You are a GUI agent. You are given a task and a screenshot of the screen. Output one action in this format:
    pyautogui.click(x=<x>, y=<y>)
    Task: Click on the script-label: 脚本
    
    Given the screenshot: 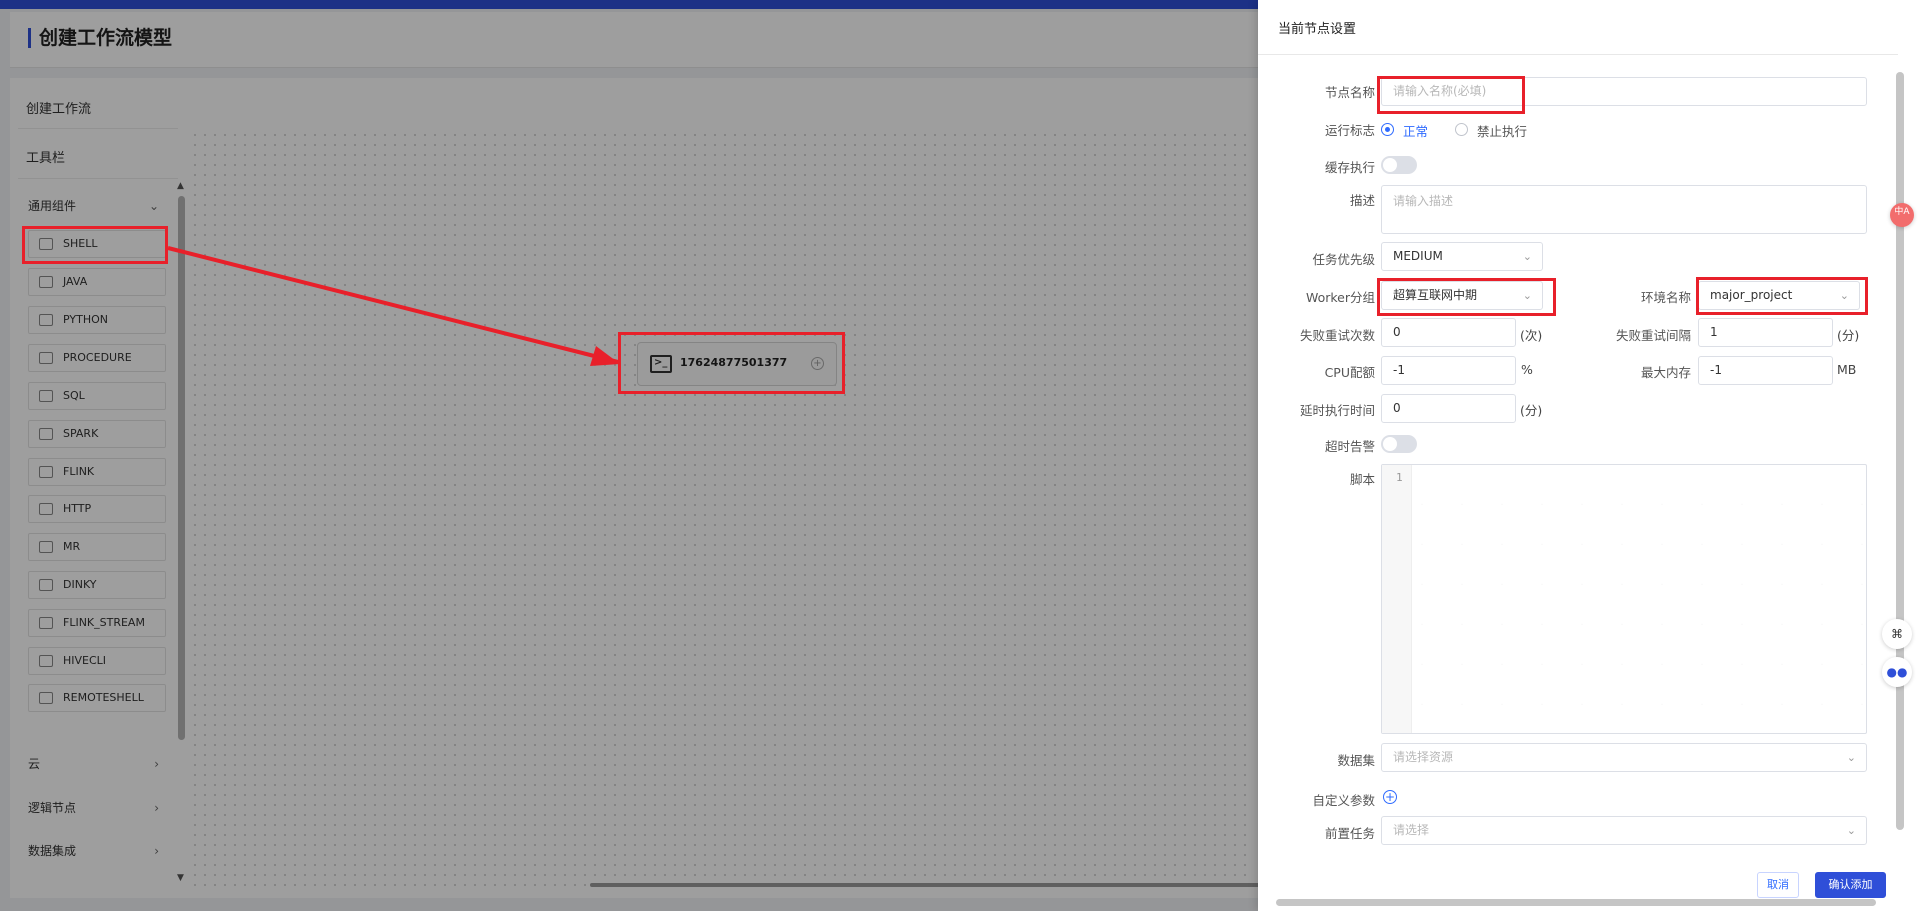 What is the action you would take?
    pyautogui.click(x=1362, y=479)
    